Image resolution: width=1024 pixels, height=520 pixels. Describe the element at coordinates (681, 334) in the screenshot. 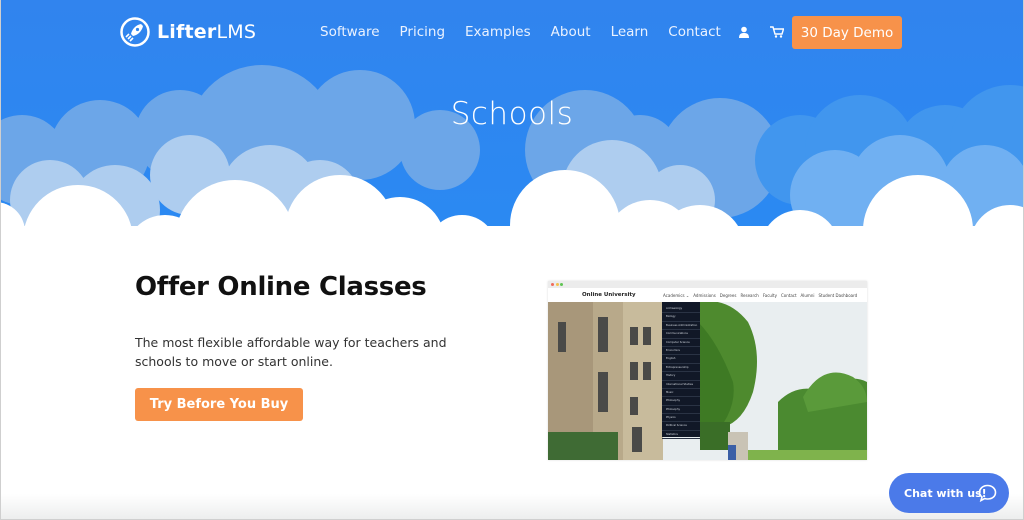

I see `mockup-dropdown-item: Communications` at that location.